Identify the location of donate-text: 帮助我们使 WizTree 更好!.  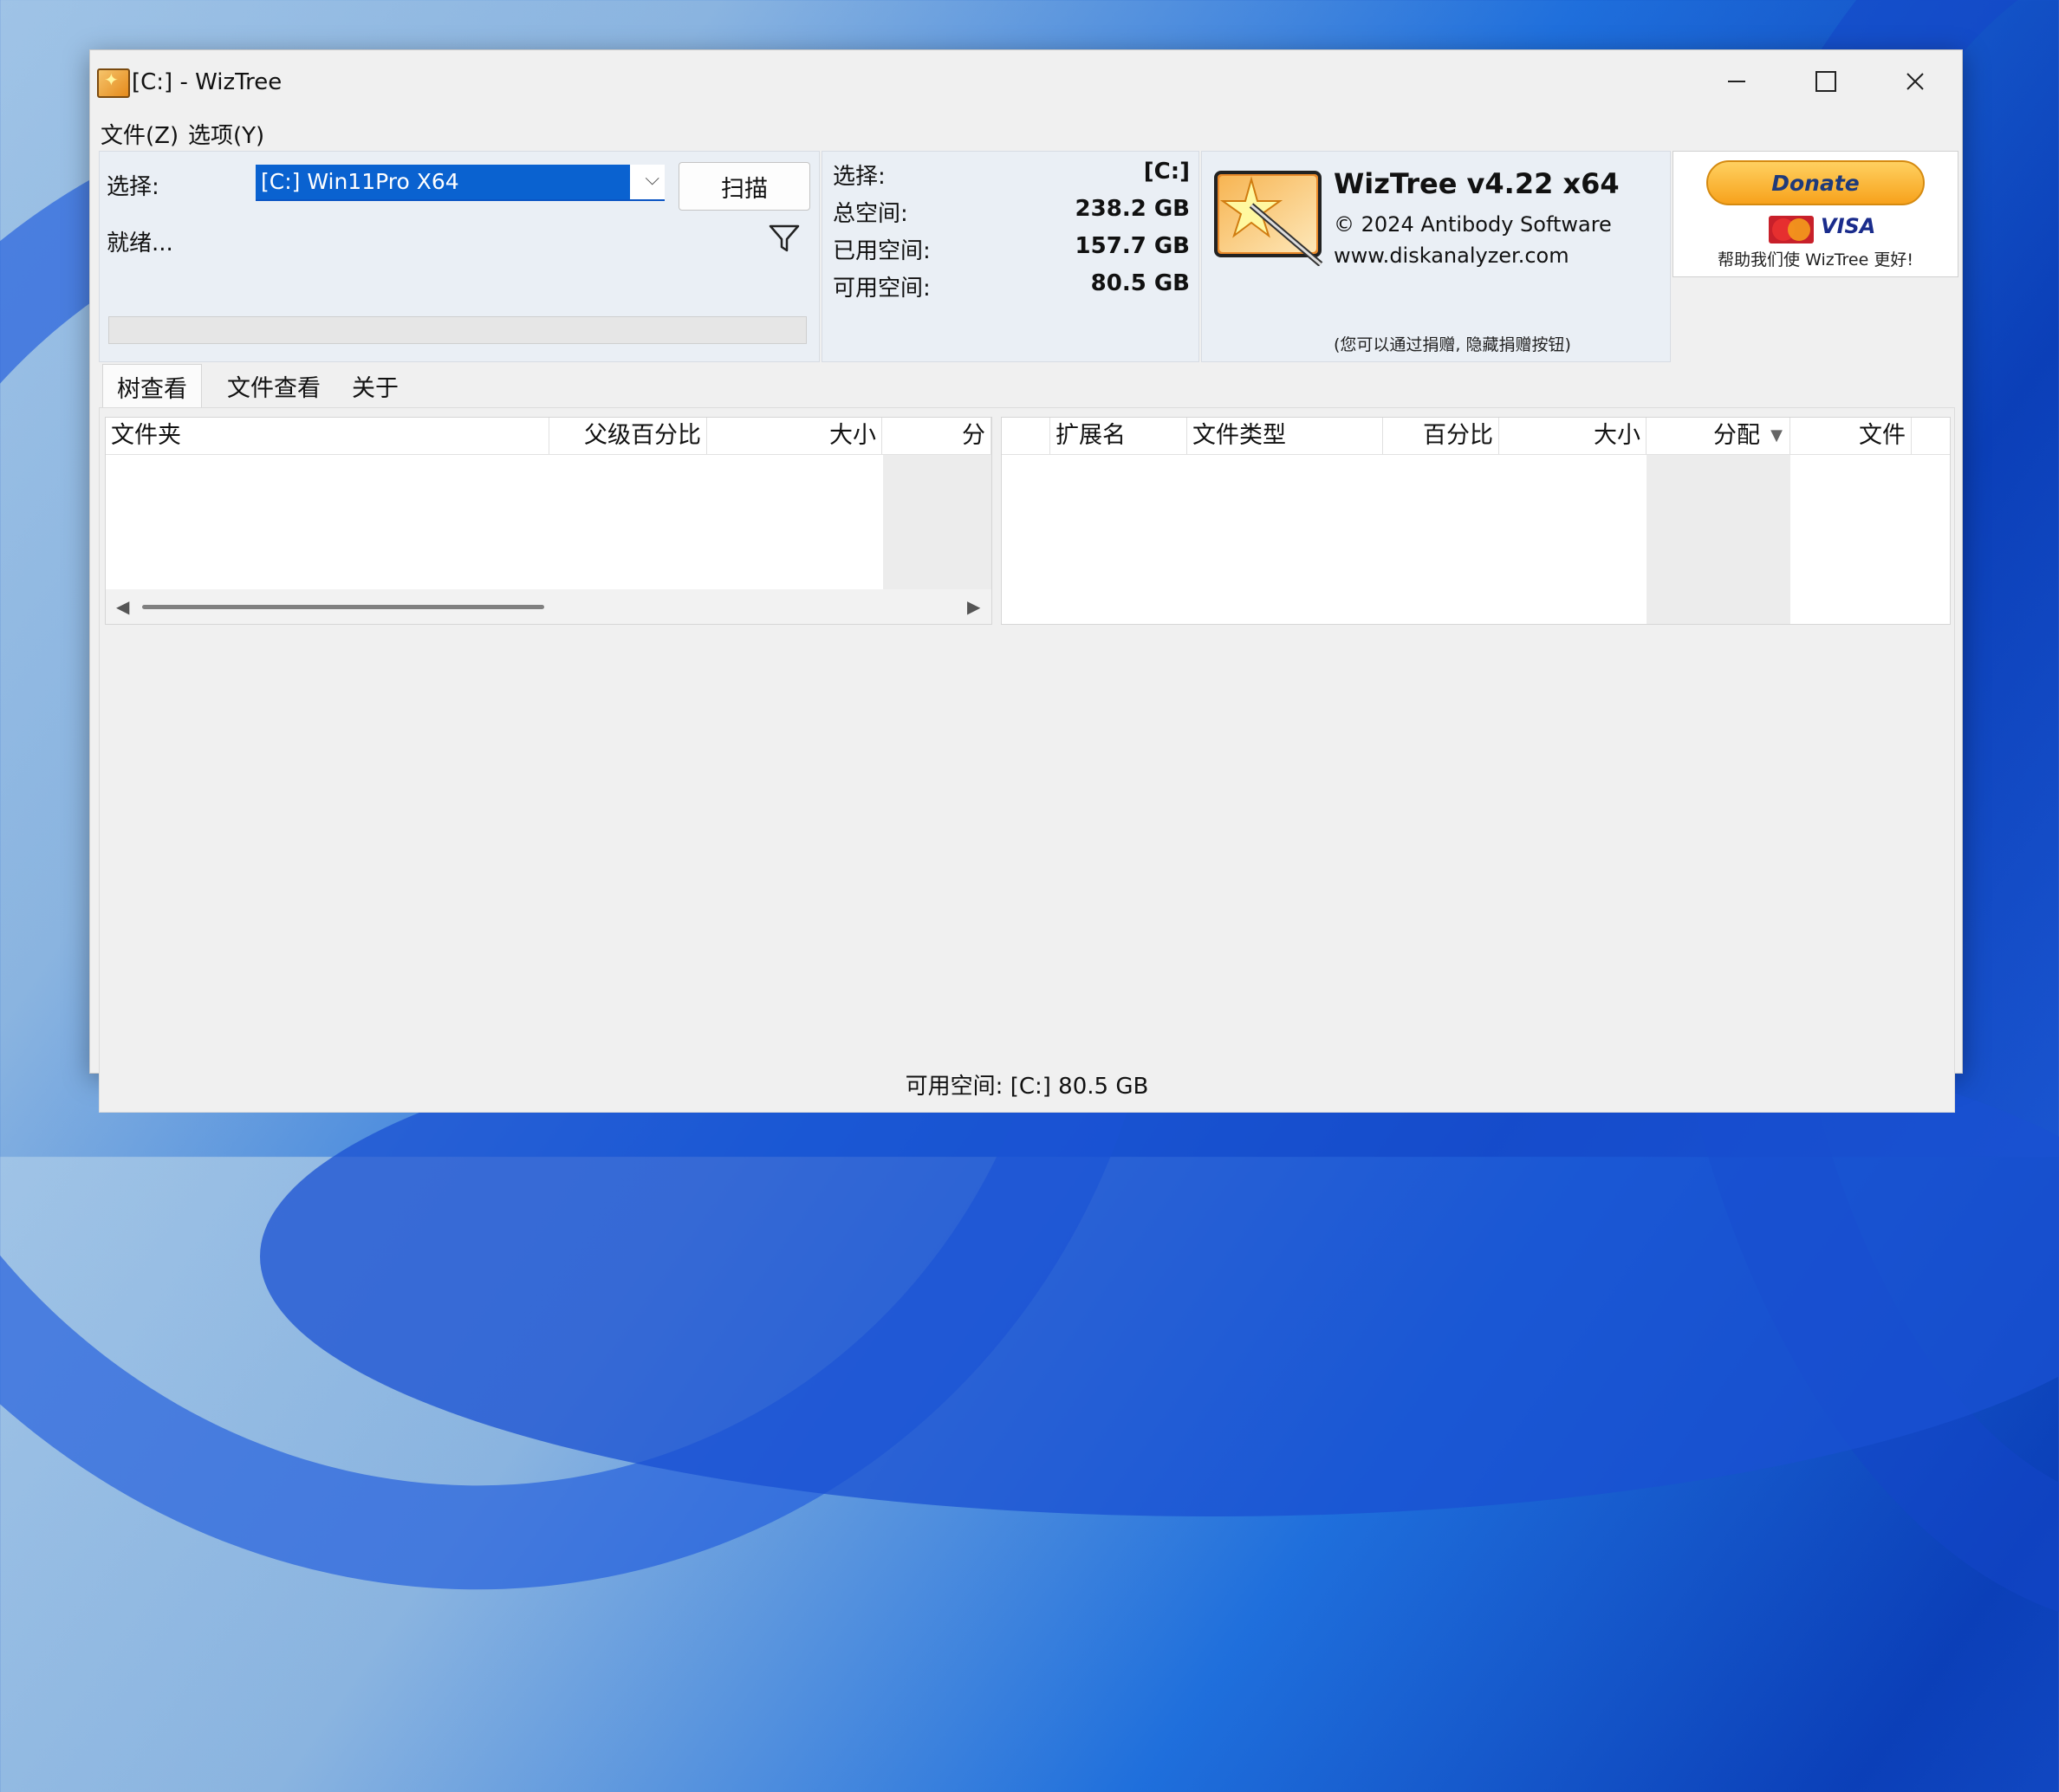
(1815, 259).